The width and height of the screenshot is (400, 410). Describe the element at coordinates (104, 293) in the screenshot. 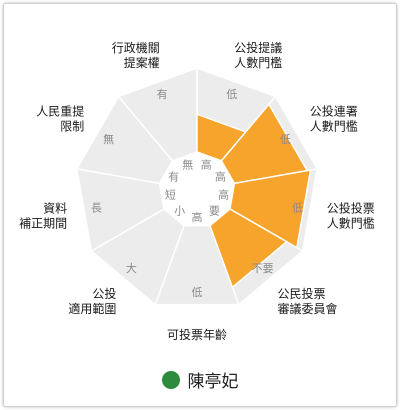

I see `axis-label: 公投` at that location.